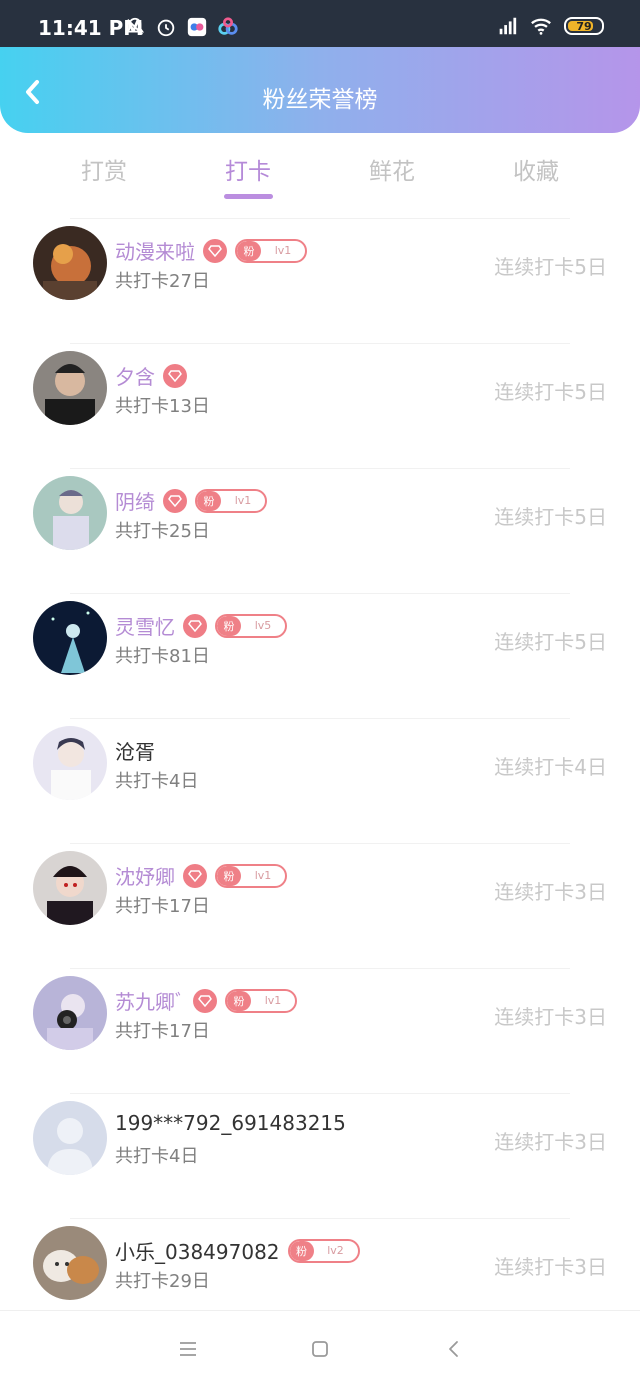  Describe the element at coordinates (320, 100) in the screenshot. I see `page-title: 粉丝荣誉榜` at that location.